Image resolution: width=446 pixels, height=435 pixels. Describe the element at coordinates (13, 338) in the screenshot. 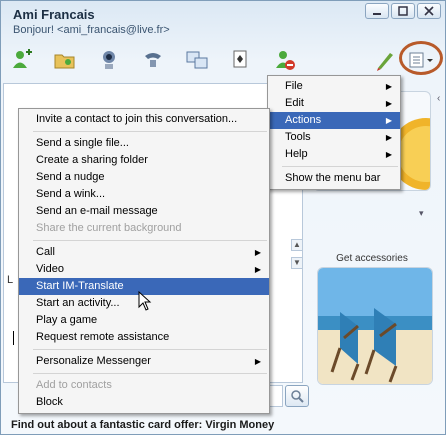

I see `text-caret` at that location.